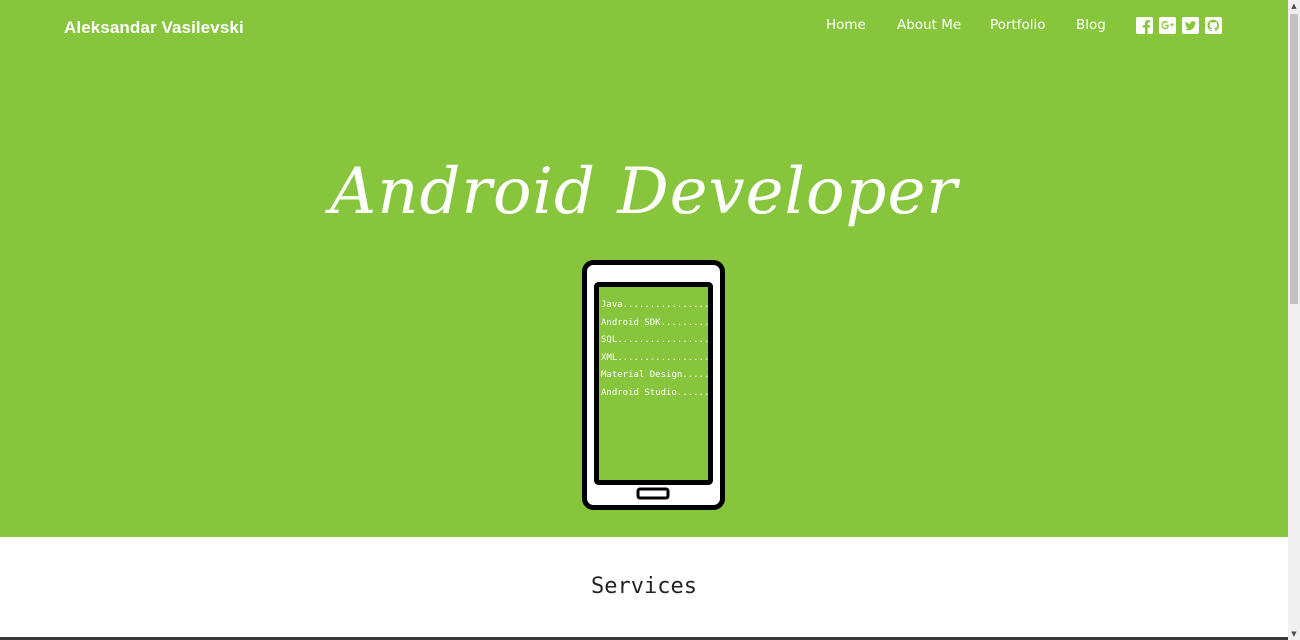  Describe the element at coordinates (644, 192) in the screenshot. I see `hero-title: Android Developer` at that location.